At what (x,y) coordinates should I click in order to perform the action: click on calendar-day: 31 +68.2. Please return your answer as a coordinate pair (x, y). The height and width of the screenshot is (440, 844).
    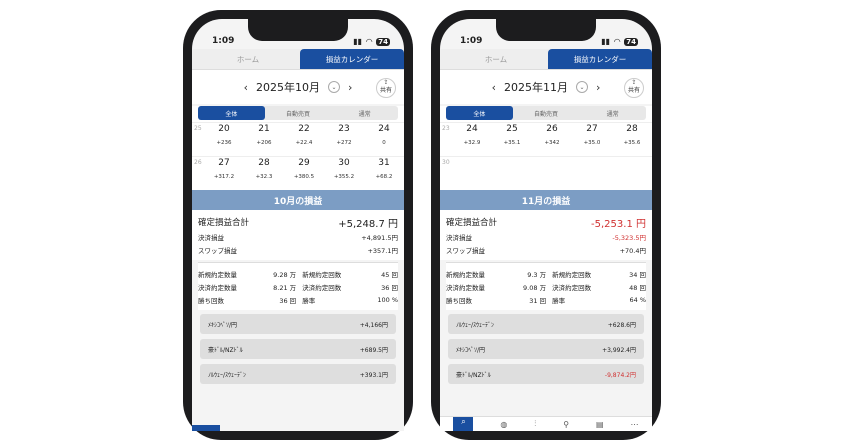
    Looking at the image, I should click on (384, 173).